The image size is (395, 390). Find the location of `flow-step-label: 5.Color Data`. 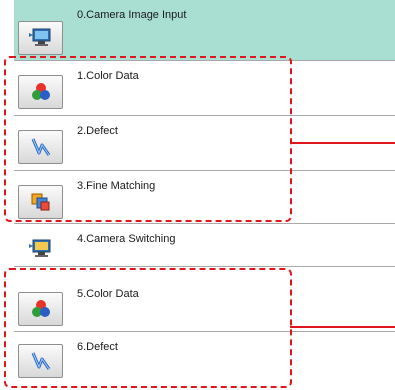

flow-step-label: 5.Color Data is located at coordinates (108, 294).